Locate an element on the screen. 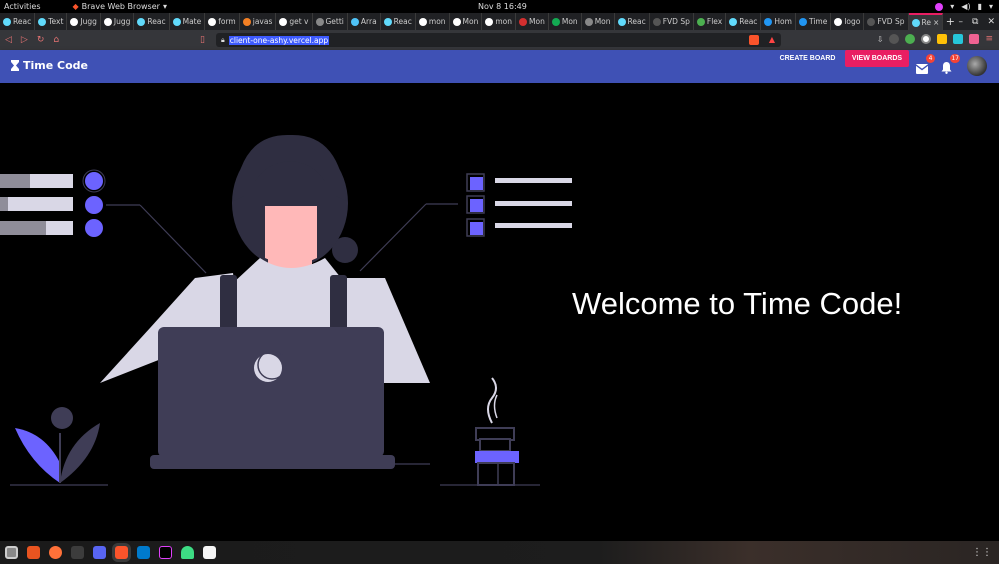 This screenshot has width=999, height=564. mail-button: 4 is located at coordinates (925, 64).